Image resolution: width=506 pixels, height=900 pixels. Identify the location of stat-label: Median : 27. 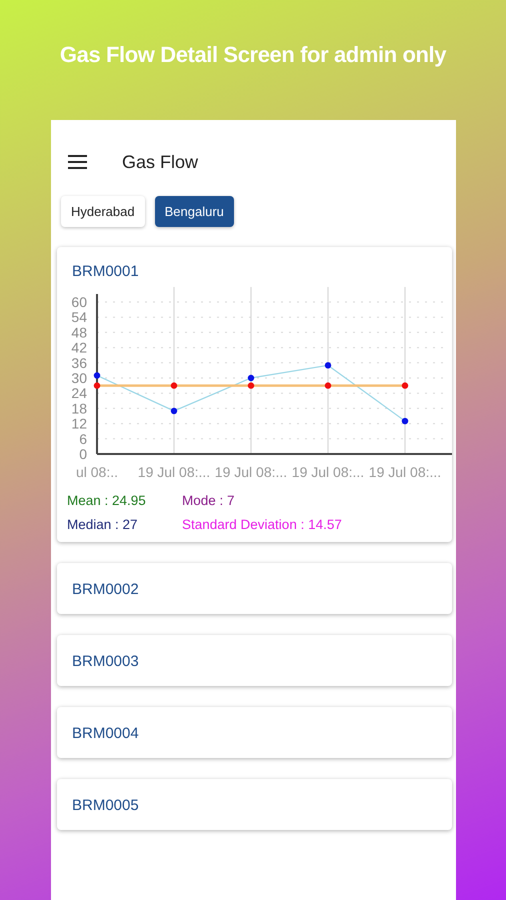
(103, 524).